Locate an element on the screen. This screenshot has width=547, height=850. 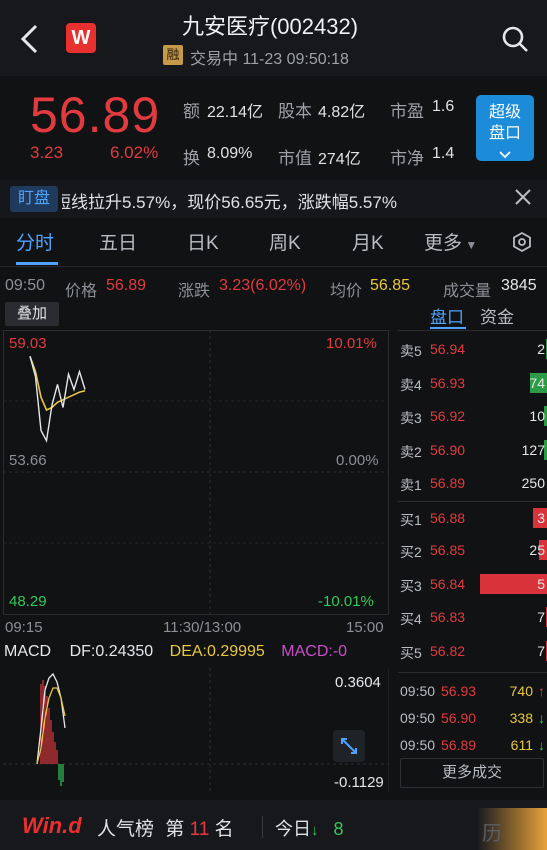
footer-divider is located at coordinates (262, 827).